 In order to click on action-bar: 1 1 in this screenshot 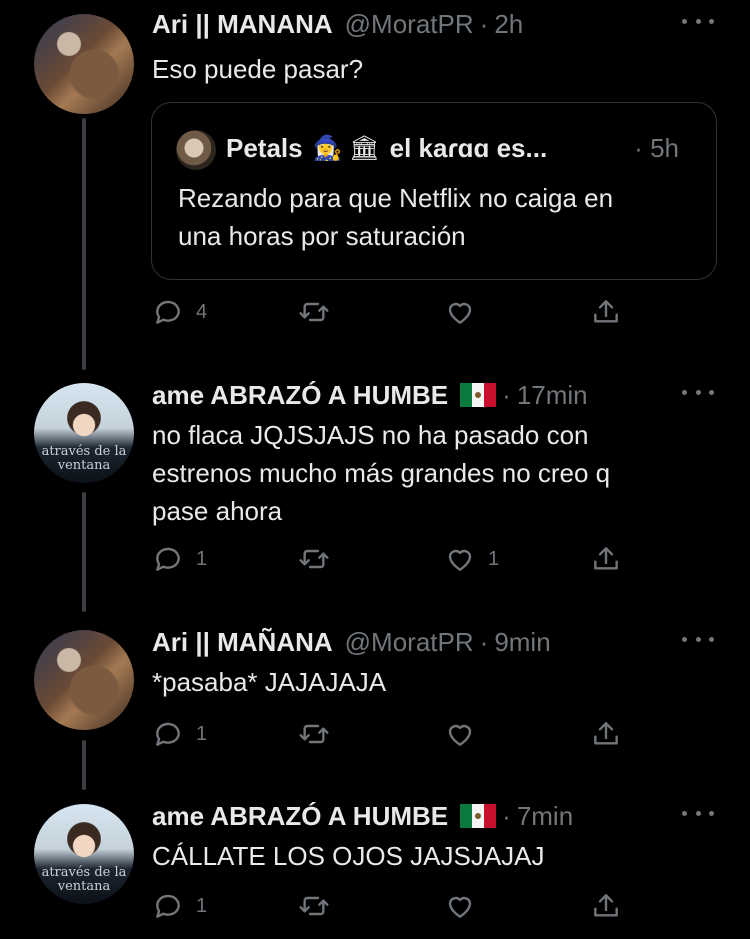, I will do `click(392, 559)`.